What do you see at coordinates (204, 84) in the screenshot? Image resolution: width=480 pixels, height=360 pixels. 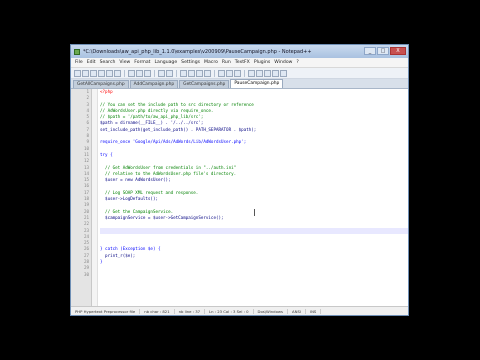 I see `tab-getcampaigns: GetCampaigns.php` at bounding box center [204, 84].